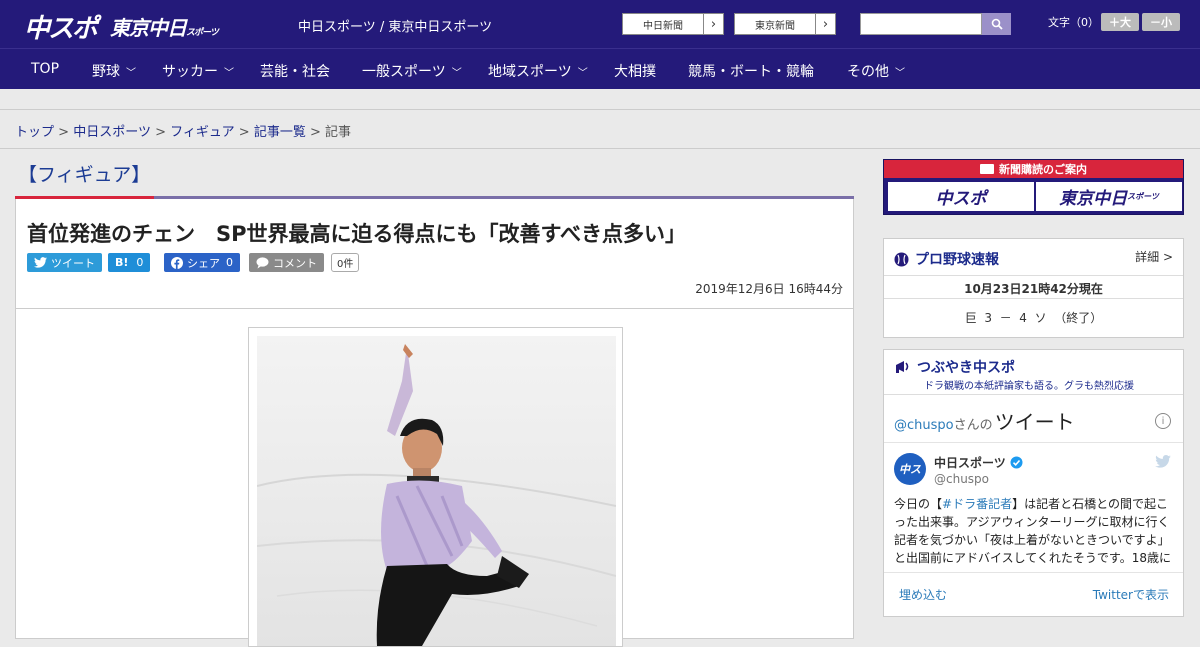 The width and height of the screenshot is (1200, 647). Describe the element at coordinates (966, 368) in the screenshot. I see `tsubuyaki-title-text: つぶやき中スポ` at that location.